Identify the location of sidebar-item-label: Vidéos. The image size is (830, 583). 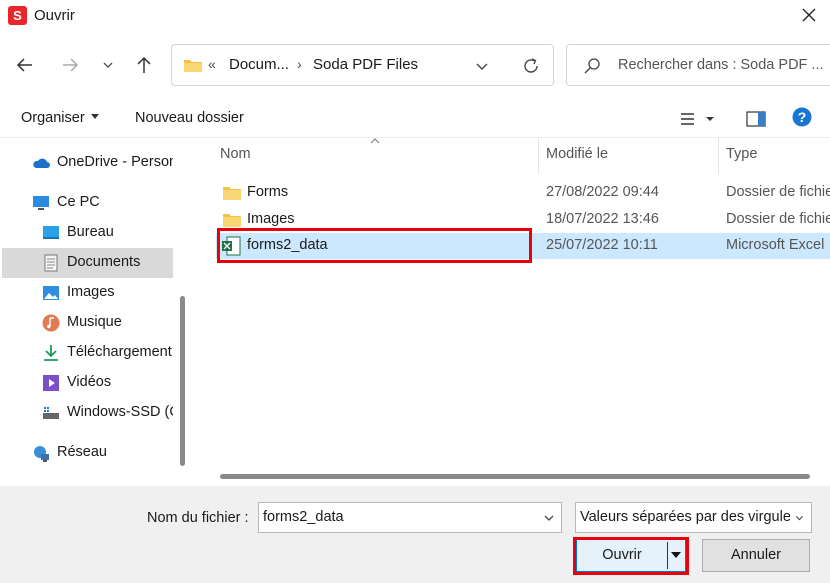
(89, 382).